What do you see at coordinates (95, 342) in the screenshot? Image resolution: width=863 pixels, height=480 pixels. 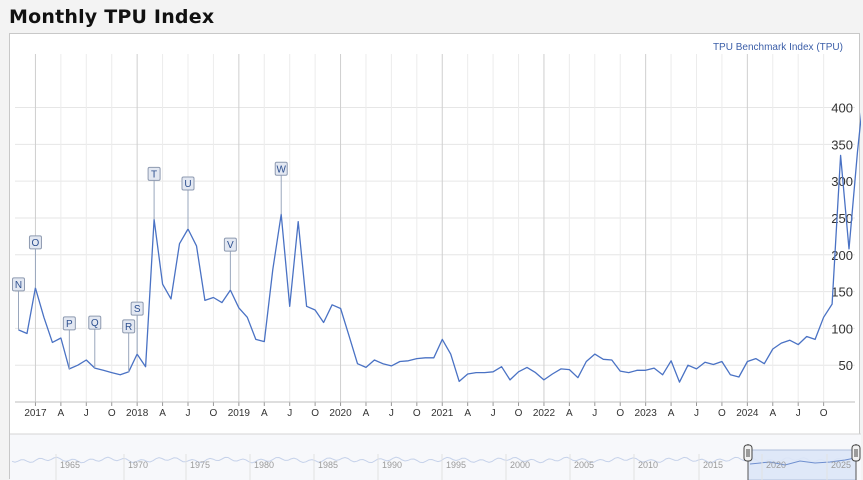 I see `event-flag-q: Q` at bounding box center [95, 342].